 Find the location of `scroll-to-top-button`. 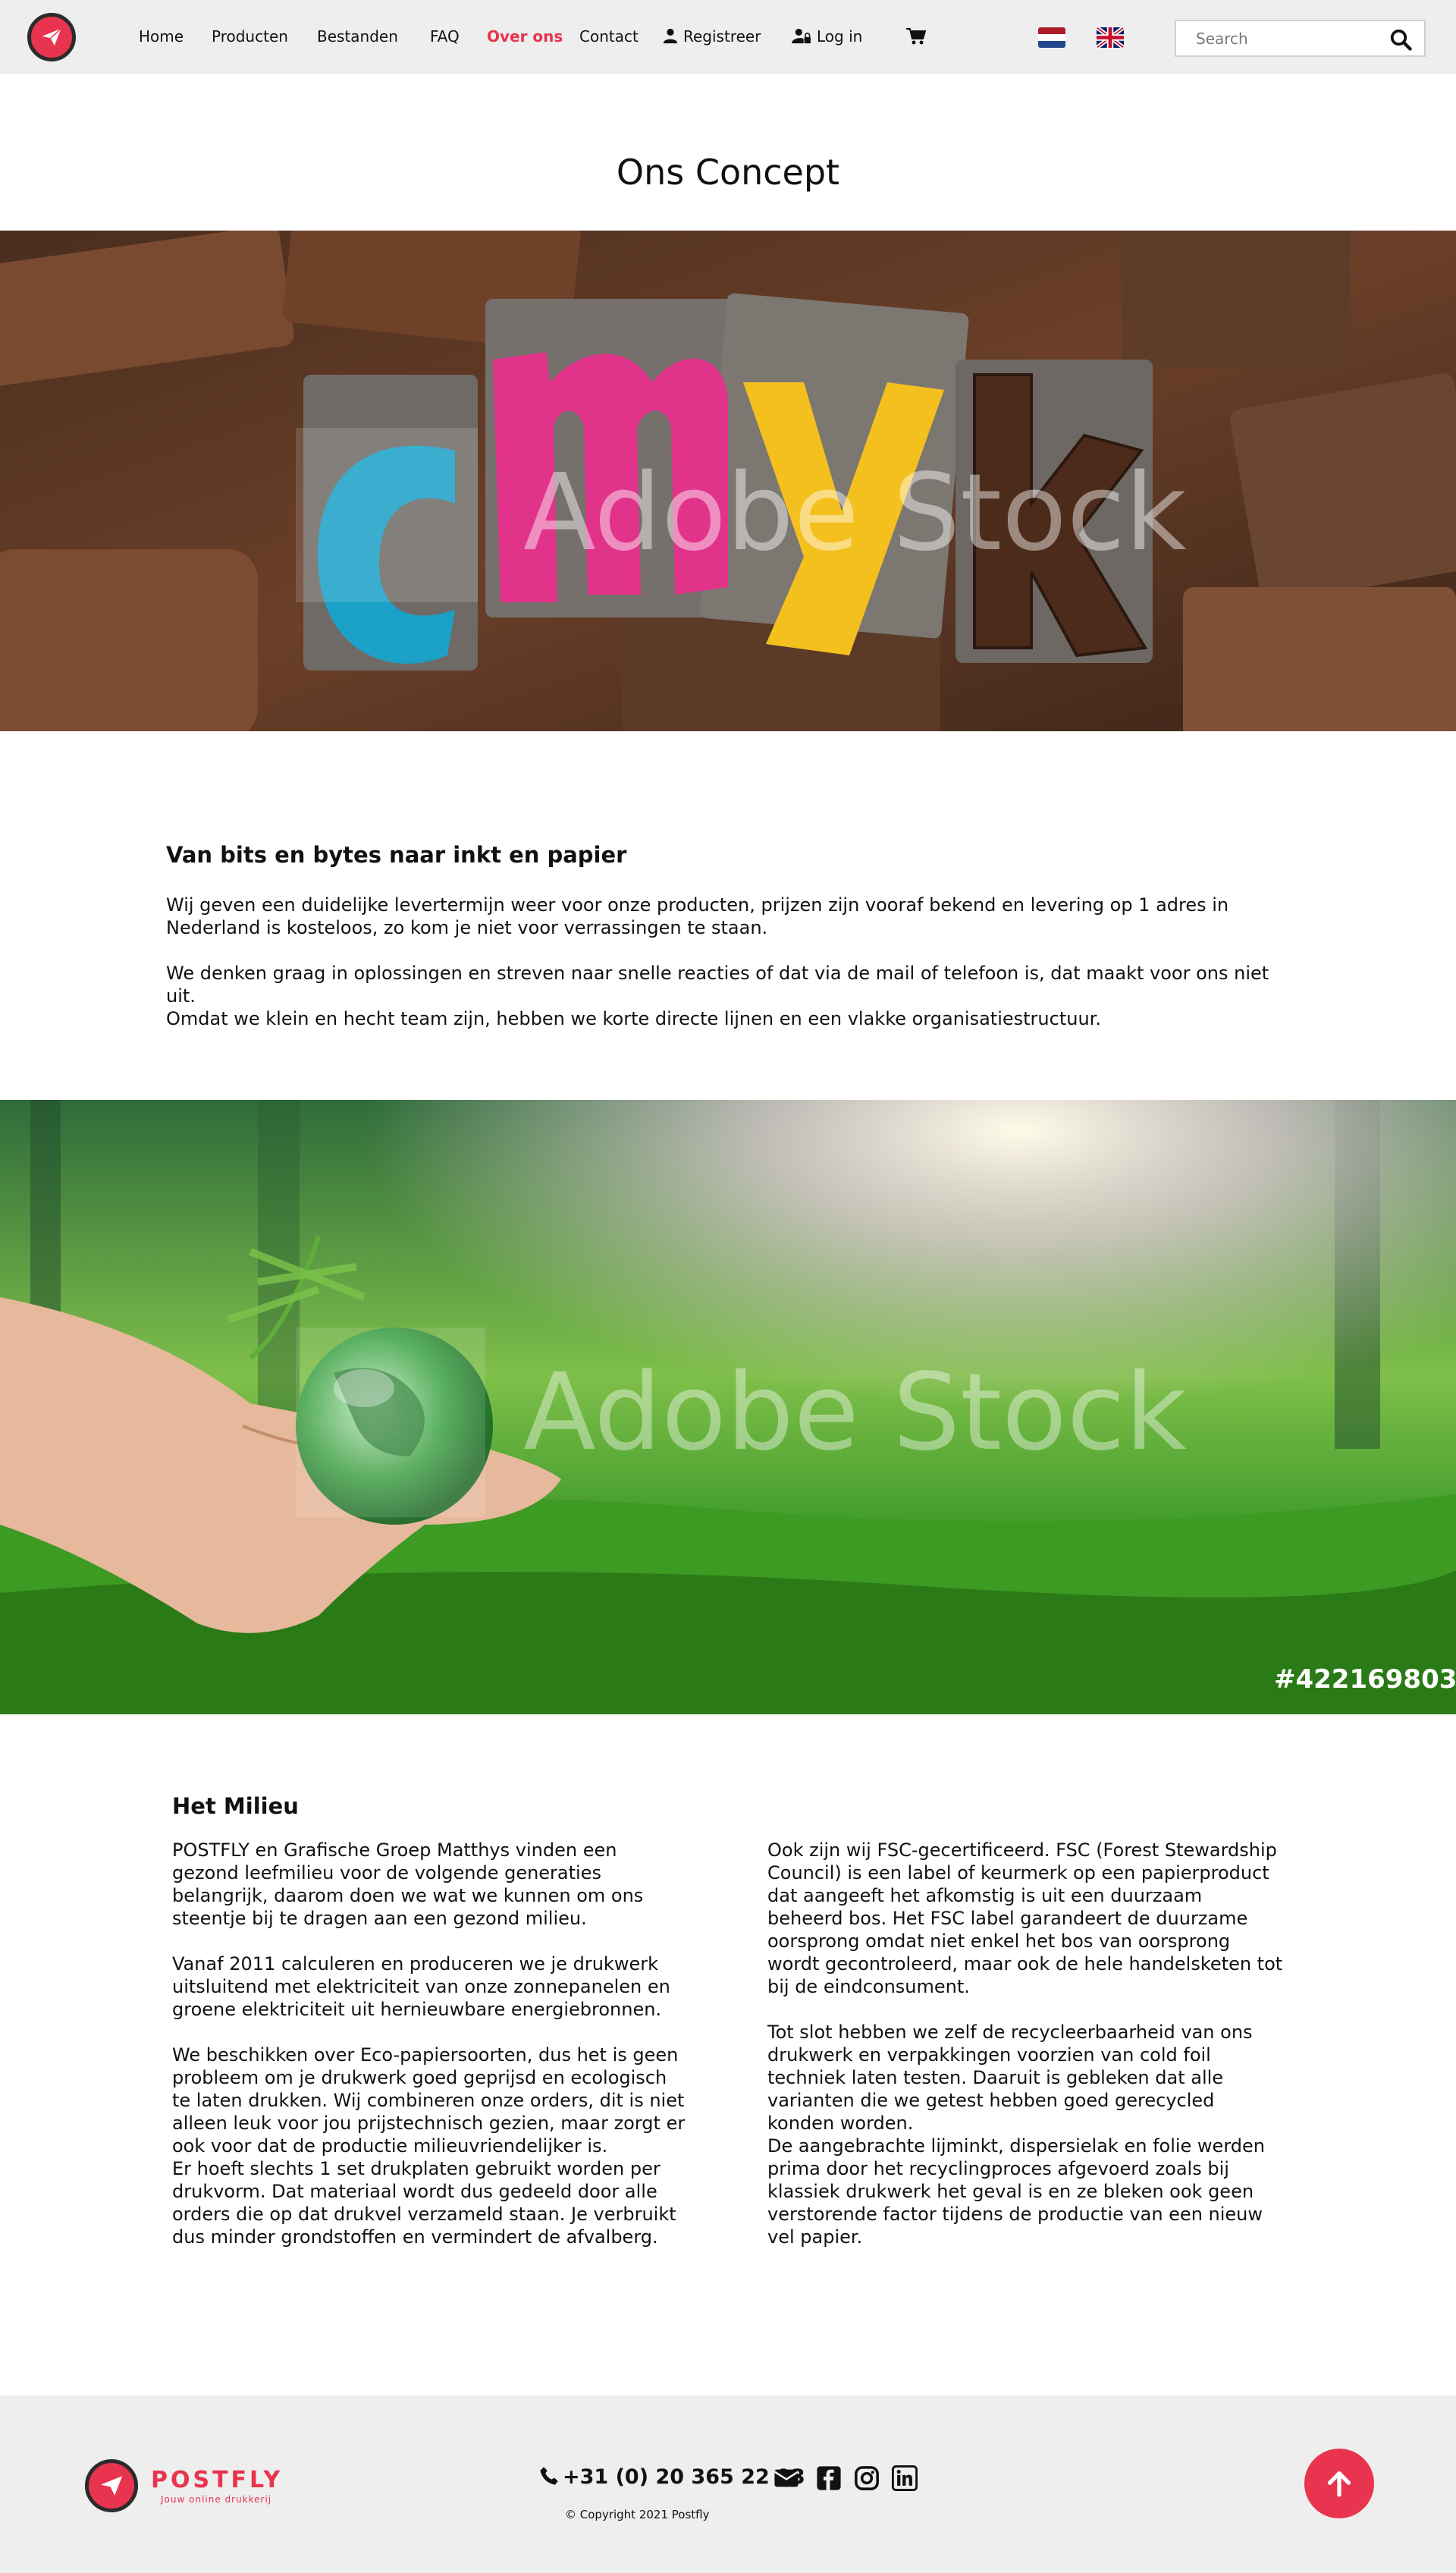

scroll-to-top-button is located at coordinates (1339, 2483).